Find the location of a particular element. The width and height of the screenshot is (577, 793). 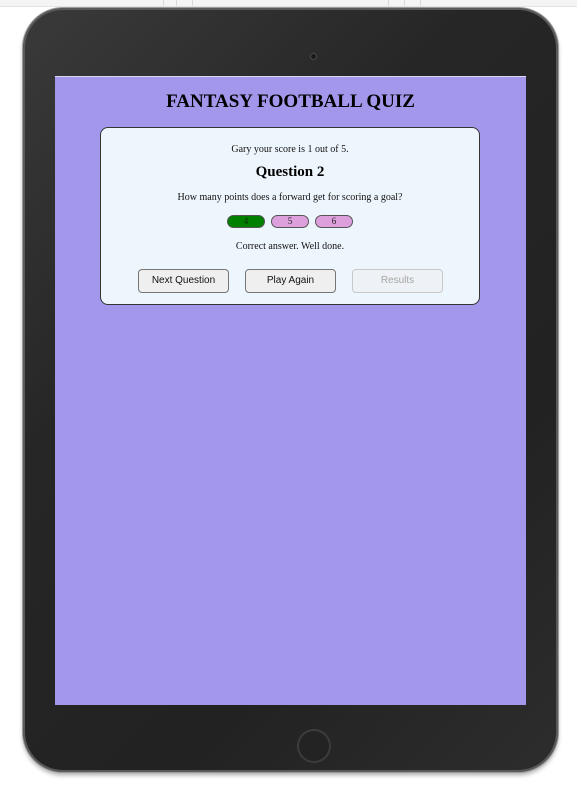

play-again-button: Play Again is located at coordinates (290, 281).